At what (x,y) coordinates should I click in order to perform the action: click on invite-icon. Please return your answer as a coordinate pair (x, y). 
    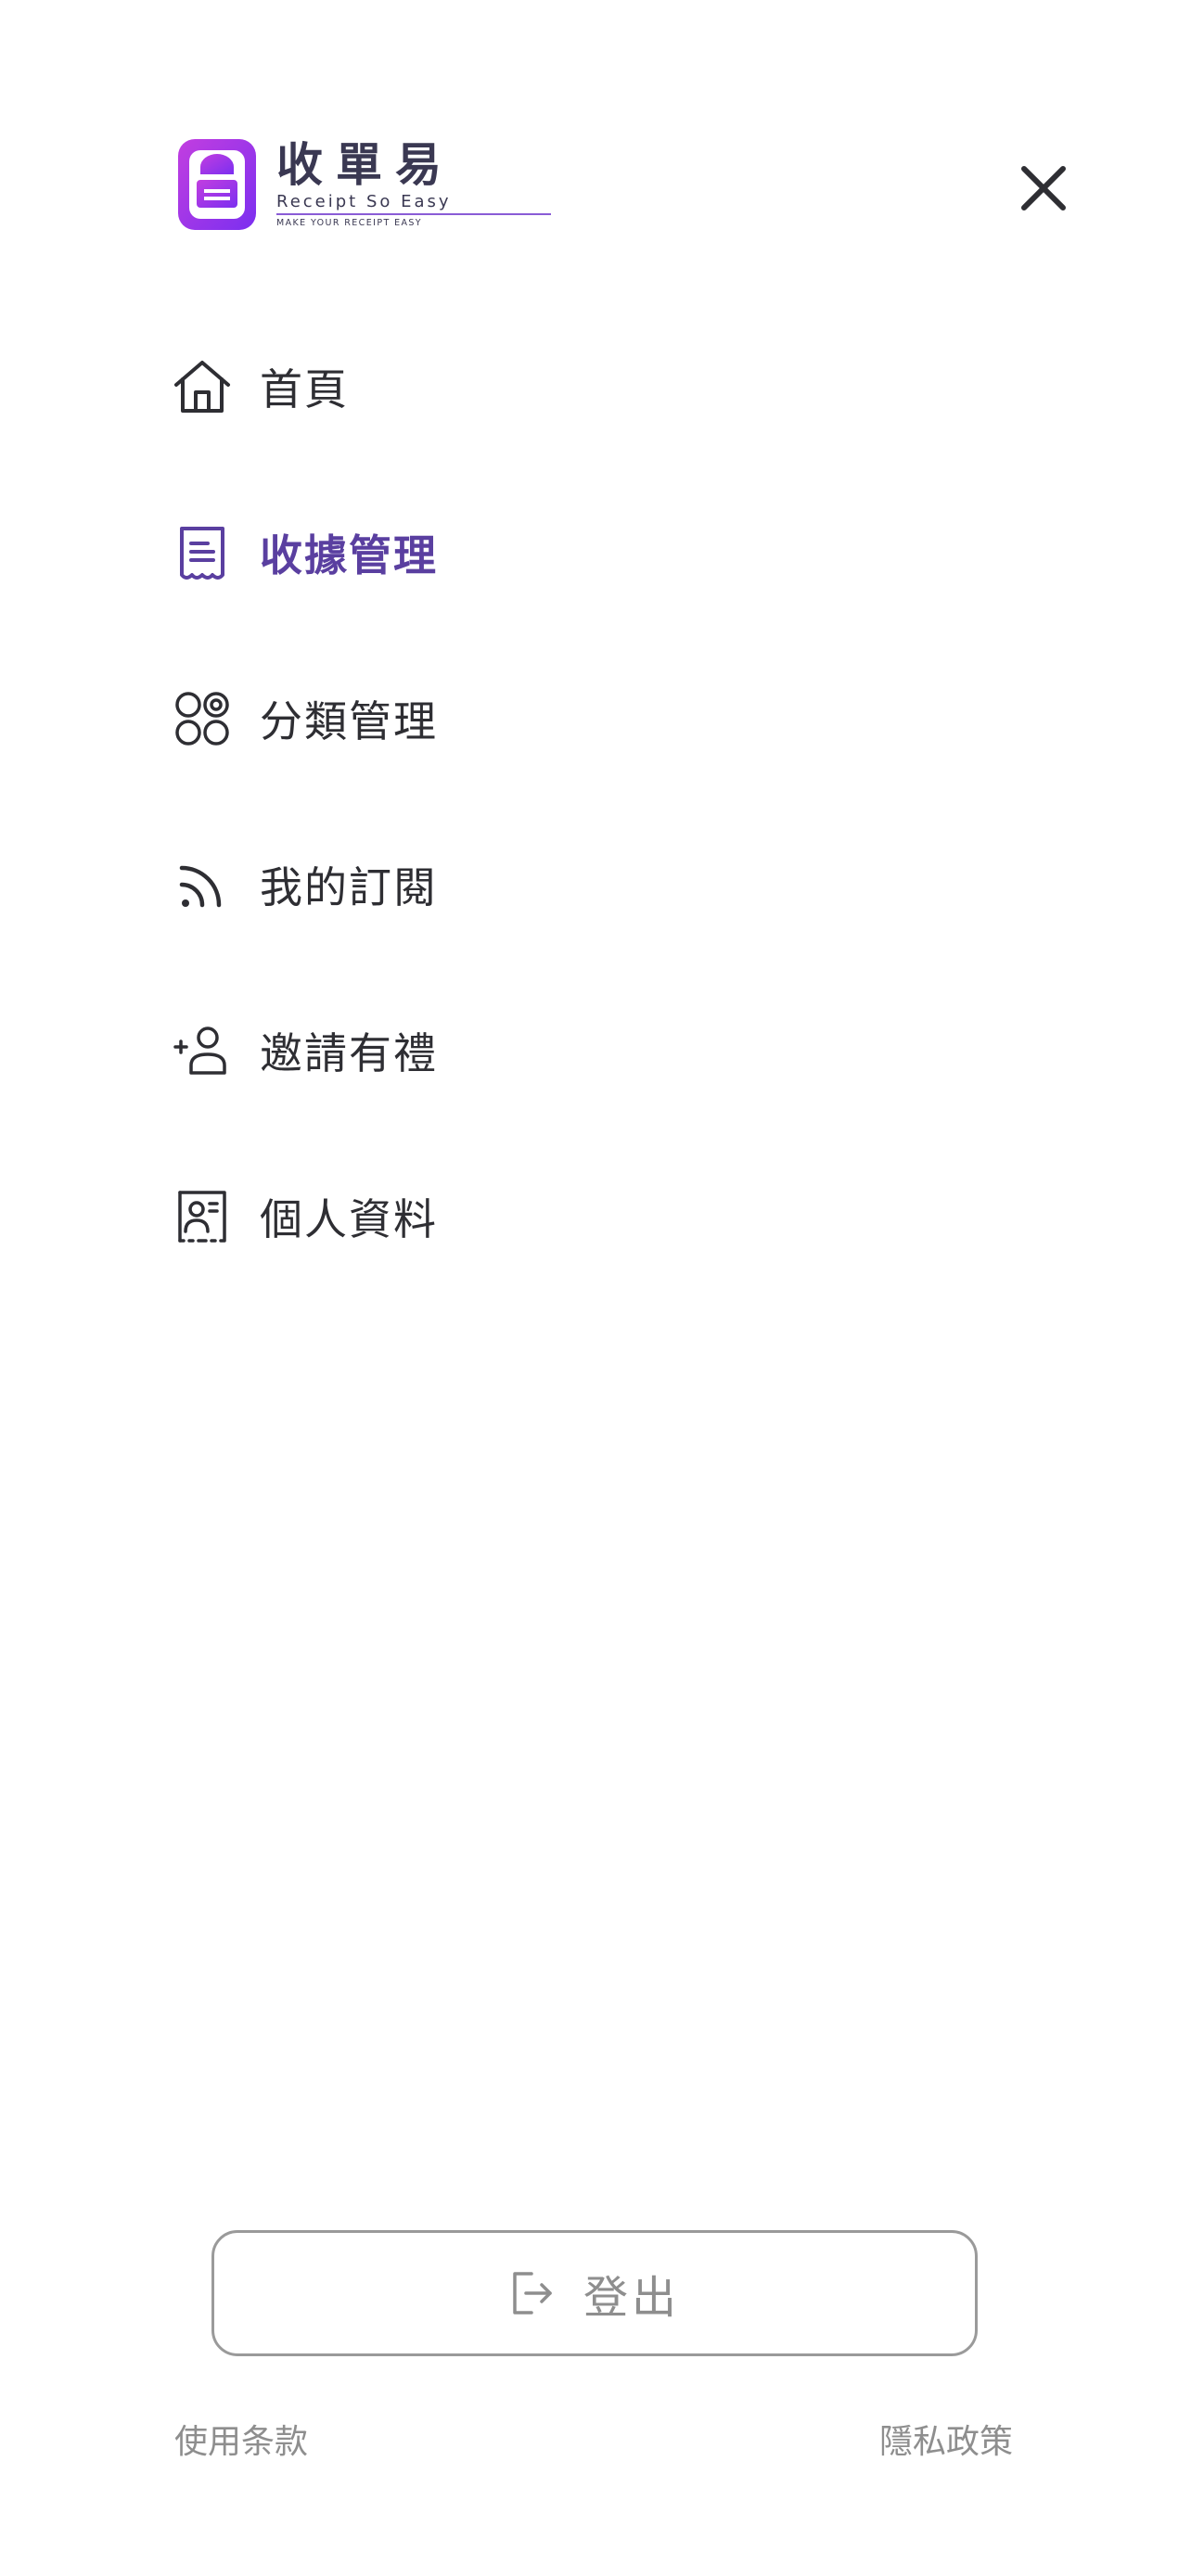
    Looking at the image, I should click on (202, 1050).